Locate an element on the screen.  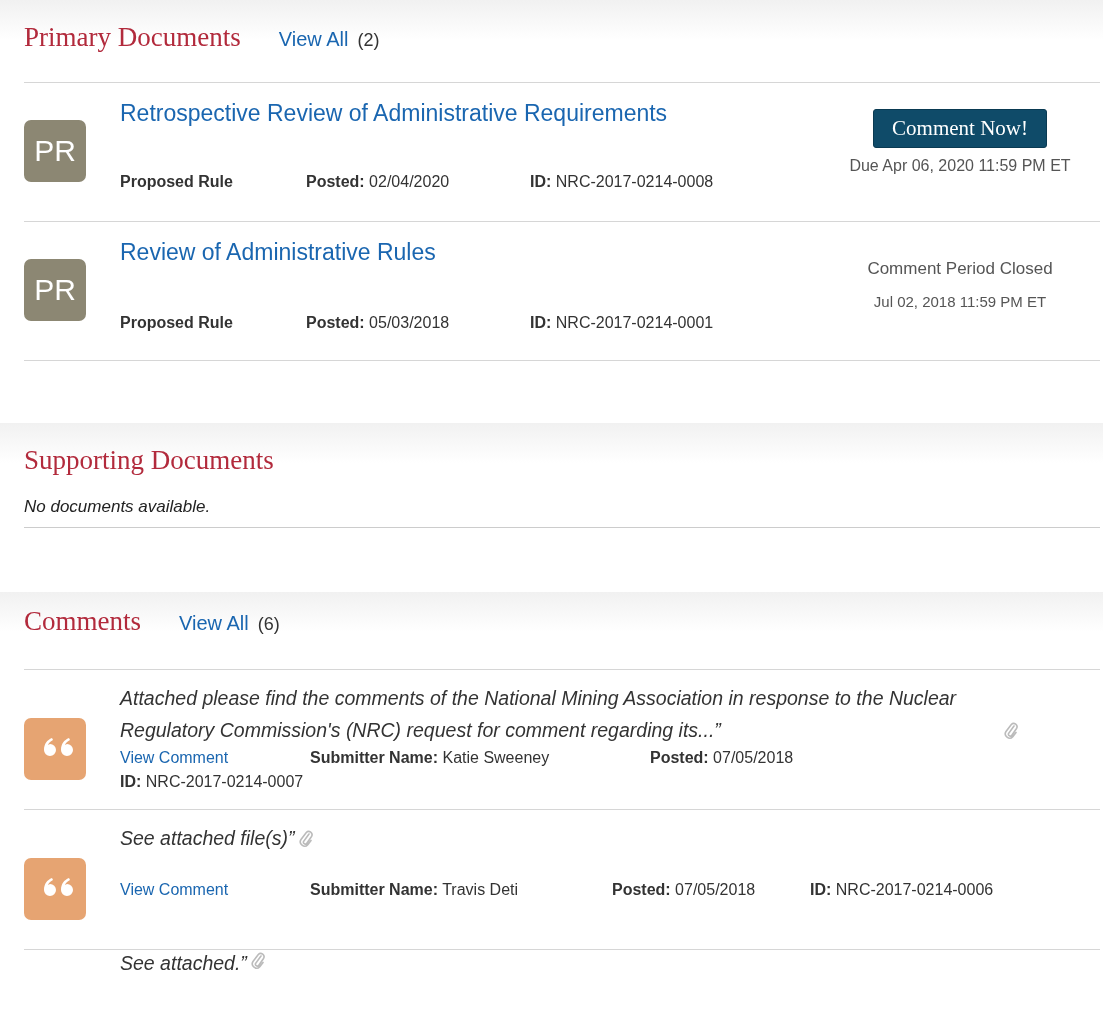
document-id: ID: NRC-2017-0214-0001 is located at coordinates (622, 323).